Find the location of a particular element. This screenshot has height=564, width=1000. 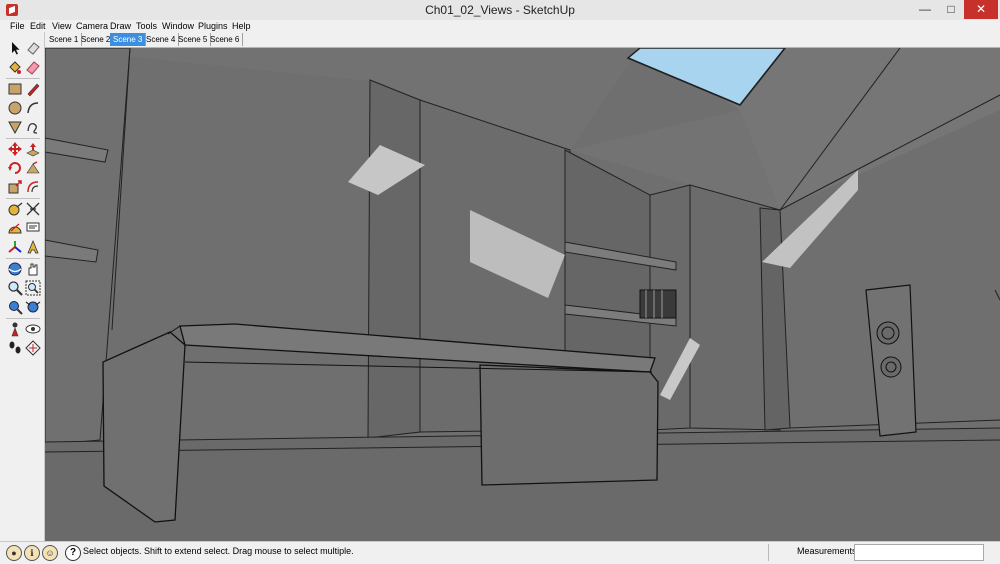

polygon-icon is located at coordinates (15, 127).